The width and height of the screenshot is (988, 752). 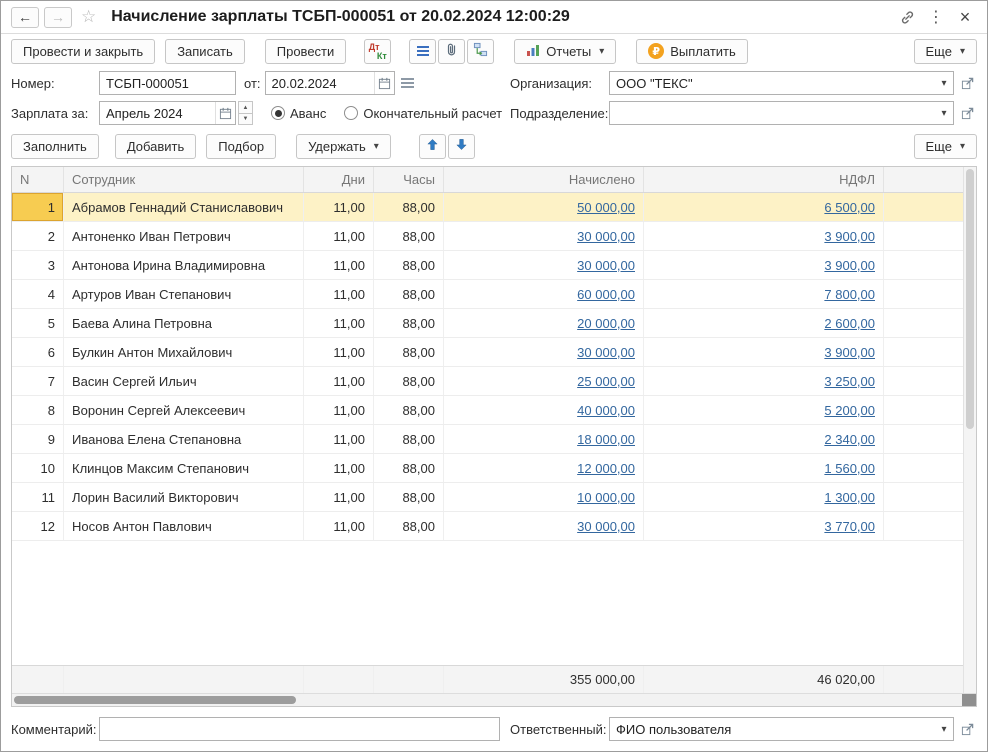 I want to click on withhold-button: Удержать ▾, so click(x=343, y=146).